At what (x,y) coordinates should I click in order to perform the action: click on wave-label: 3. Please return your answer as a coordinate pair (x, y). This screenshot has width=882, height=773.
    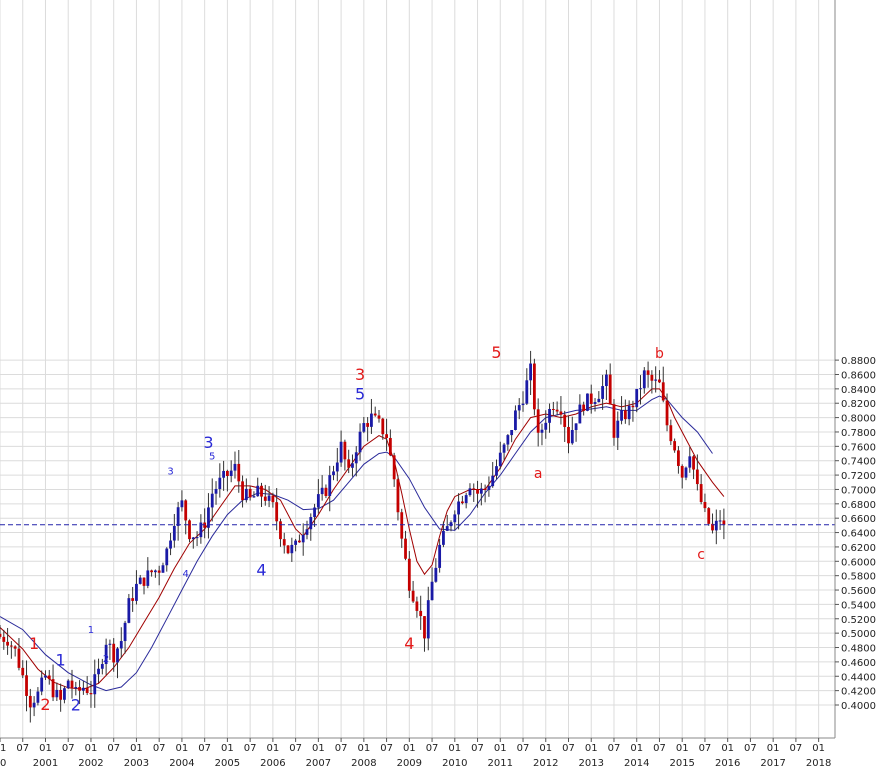
    Looking at the image, I should click on (360, 374).